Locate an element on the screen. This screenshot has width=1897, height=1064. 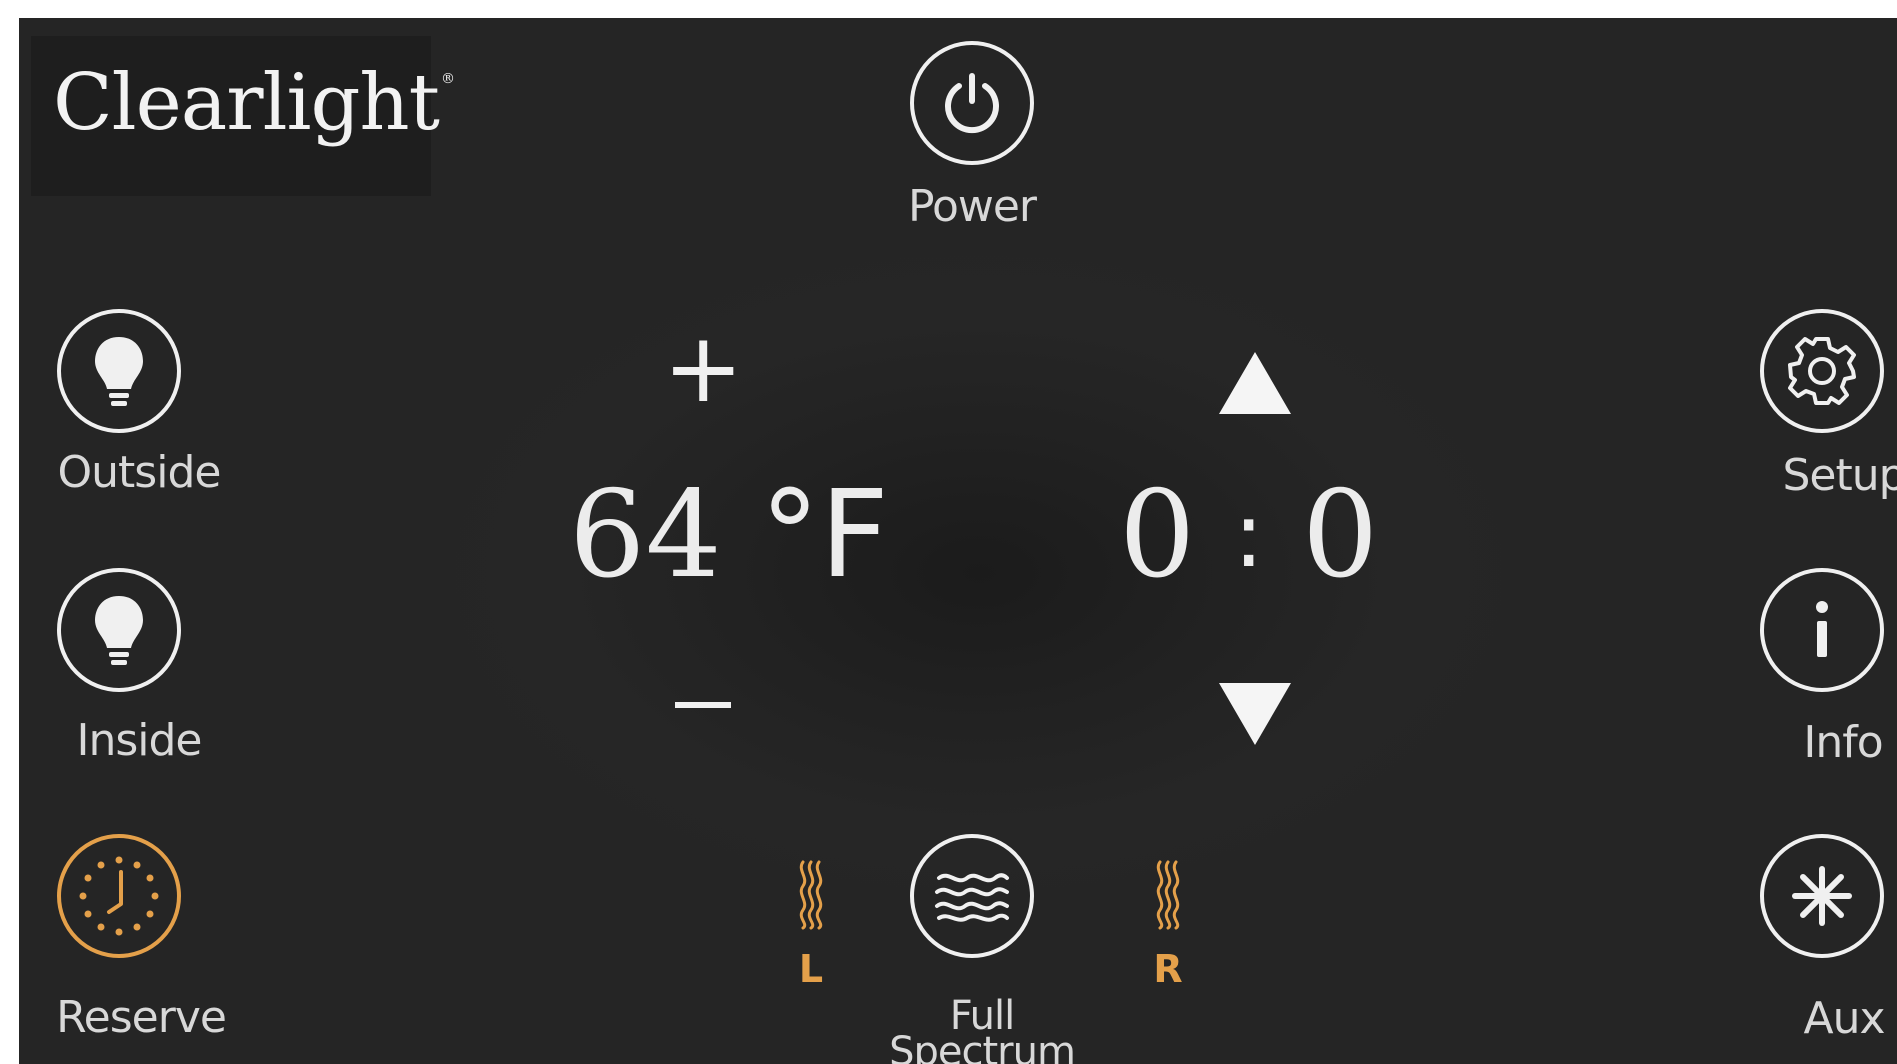
left-heater-zone-button: L is located at coordinates (811, 928).